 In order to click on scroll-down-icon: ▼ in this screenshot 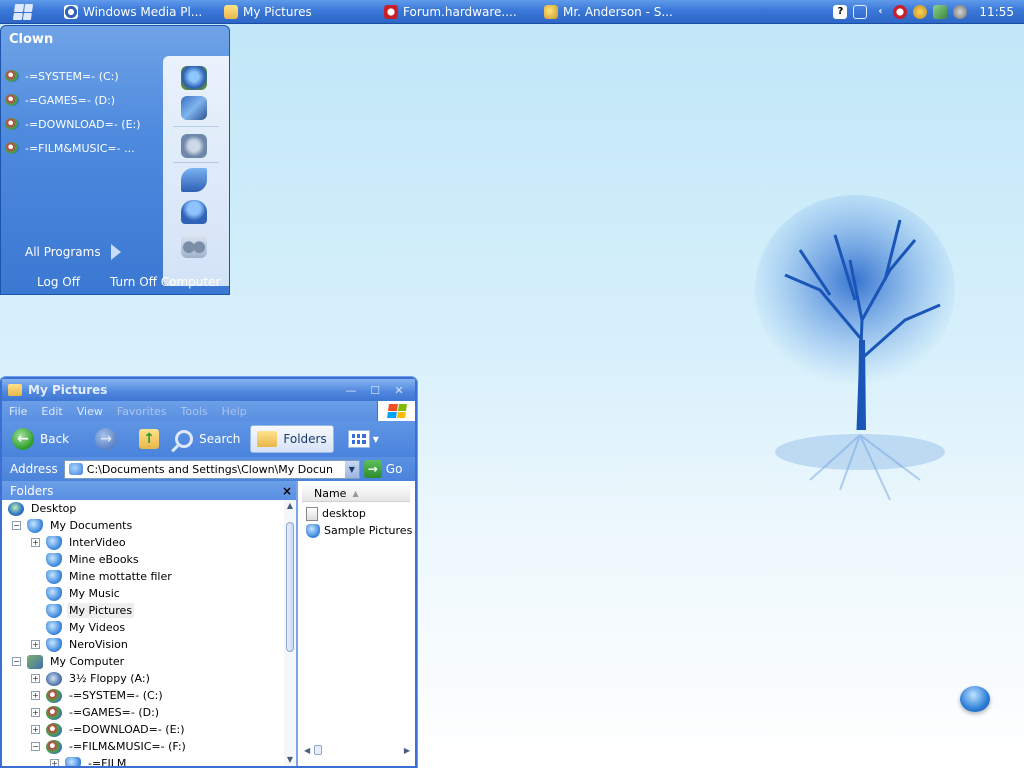, I will do `click(290, 760)`.